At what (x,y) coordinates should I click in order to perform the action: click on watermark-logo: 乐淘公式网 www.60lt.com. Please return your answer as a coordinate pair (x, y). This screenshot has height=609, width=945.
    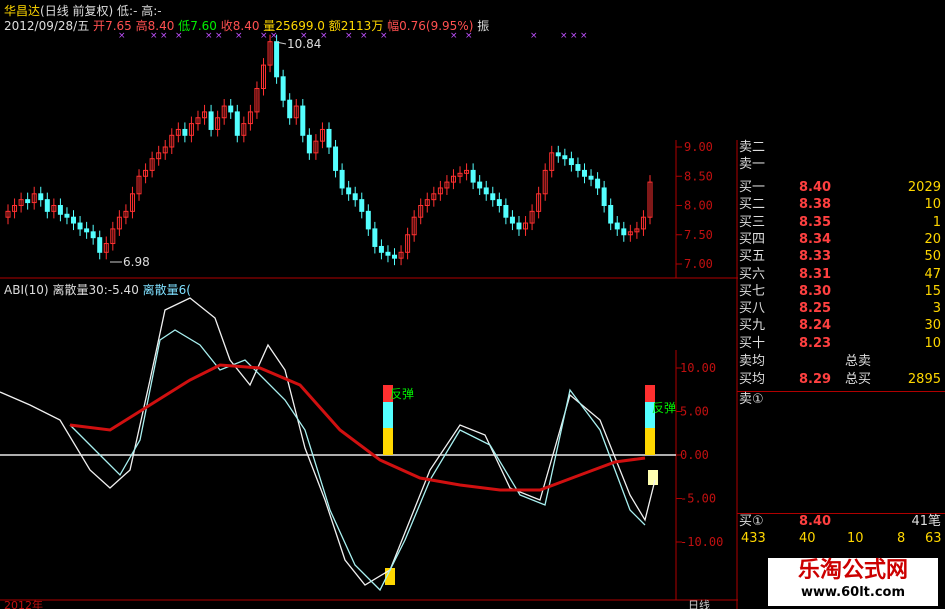
    Looking at the image, I should click on (853, 582).